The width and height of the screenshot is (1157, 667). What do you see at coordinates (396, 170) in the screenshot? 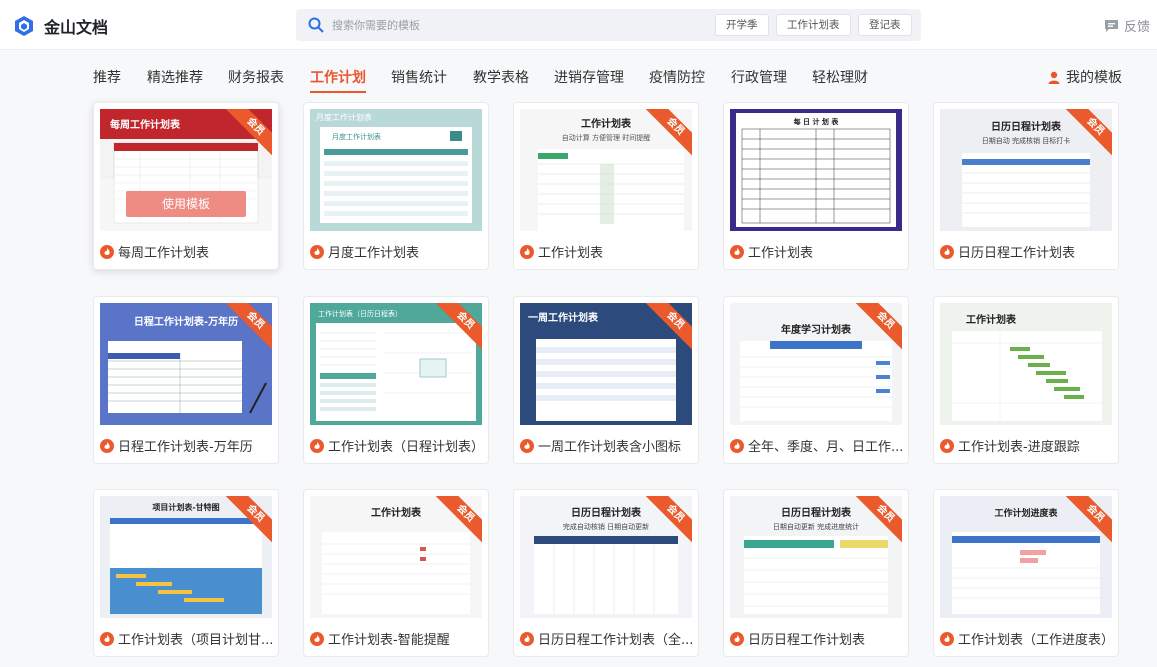
I see `template-thumbnail: 月度工作计划表 月度工作计划表` at bounding box center [396, 170].